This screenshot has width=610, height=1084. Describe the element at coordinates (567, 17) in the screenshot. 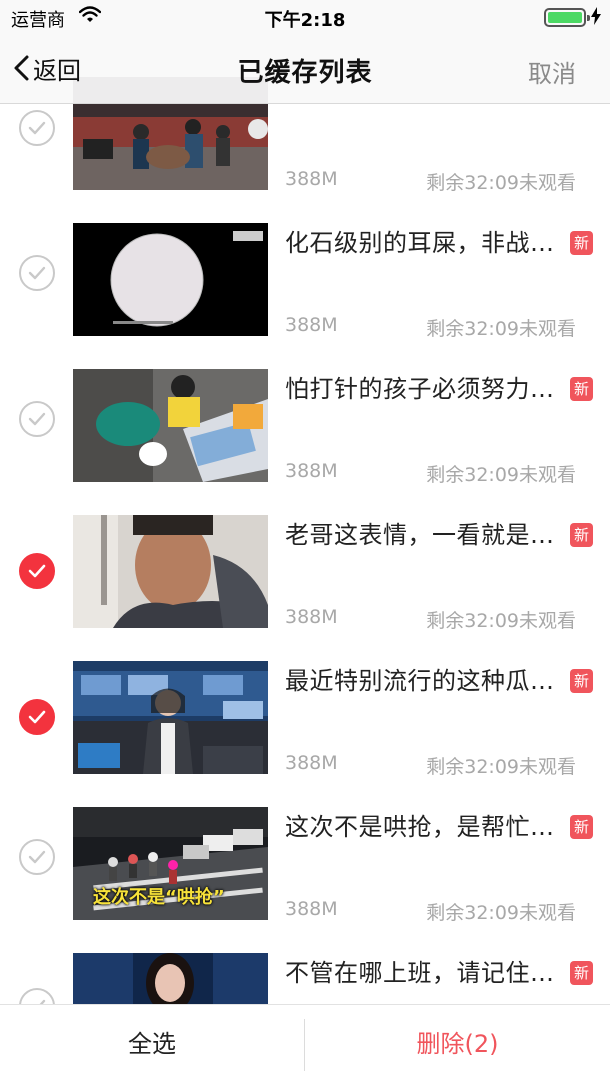

I see `battery-icon` at that location.